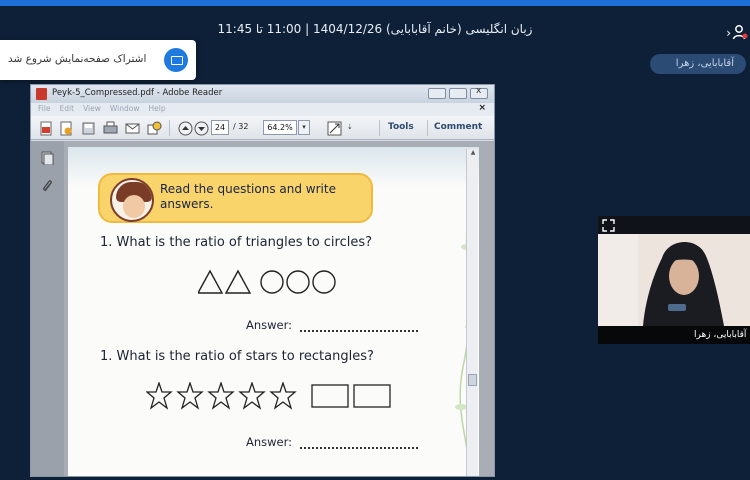 The height and width of the screenshot is (480, 750). What do you see at coordinates (458, 93) in the screenshot?
I see `maximize-button` at bounding box center [458, 93].